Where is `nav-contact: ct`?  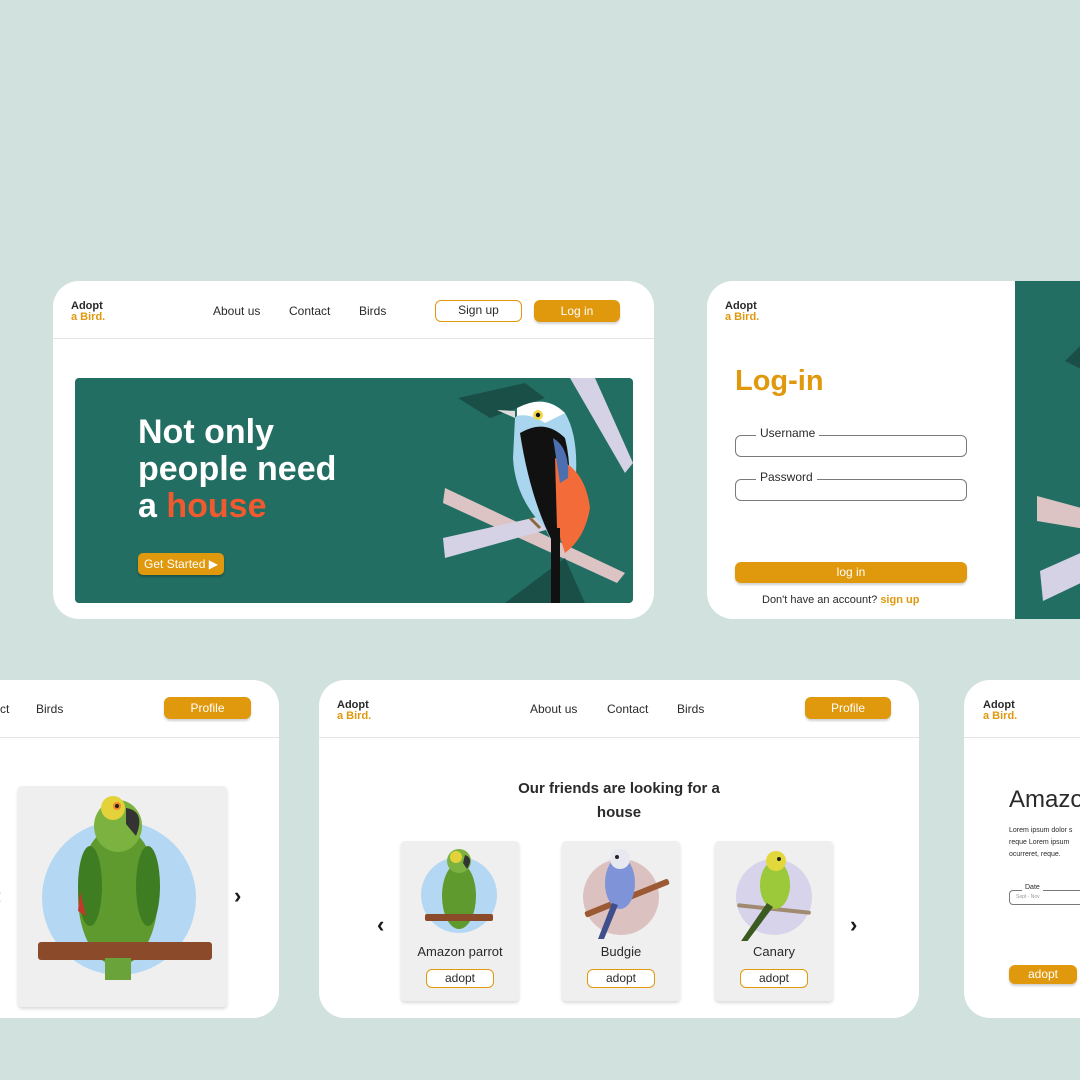
nav-contact: ct is located at coordinates (4, 709).